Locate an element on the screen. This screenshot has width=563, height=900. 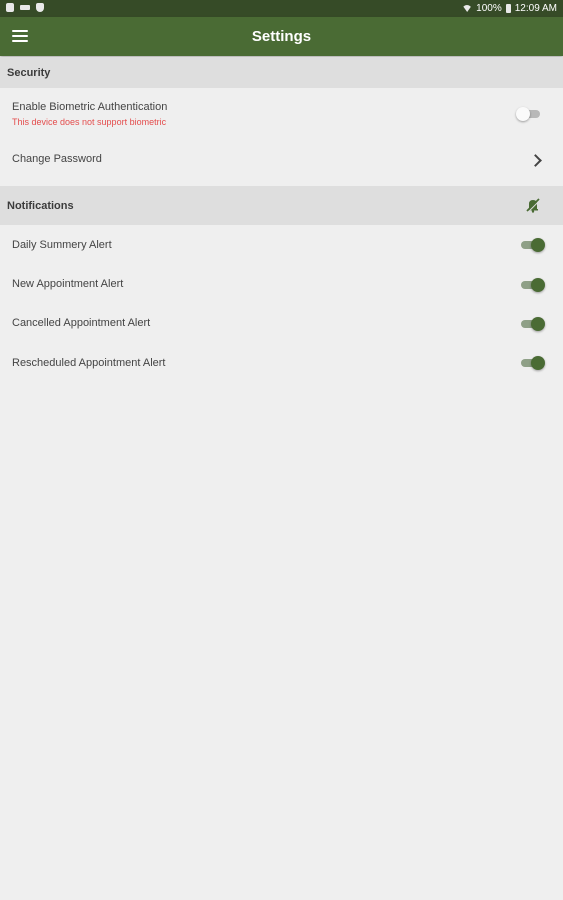
bell-off-icon is located at coordinates (533, 205).